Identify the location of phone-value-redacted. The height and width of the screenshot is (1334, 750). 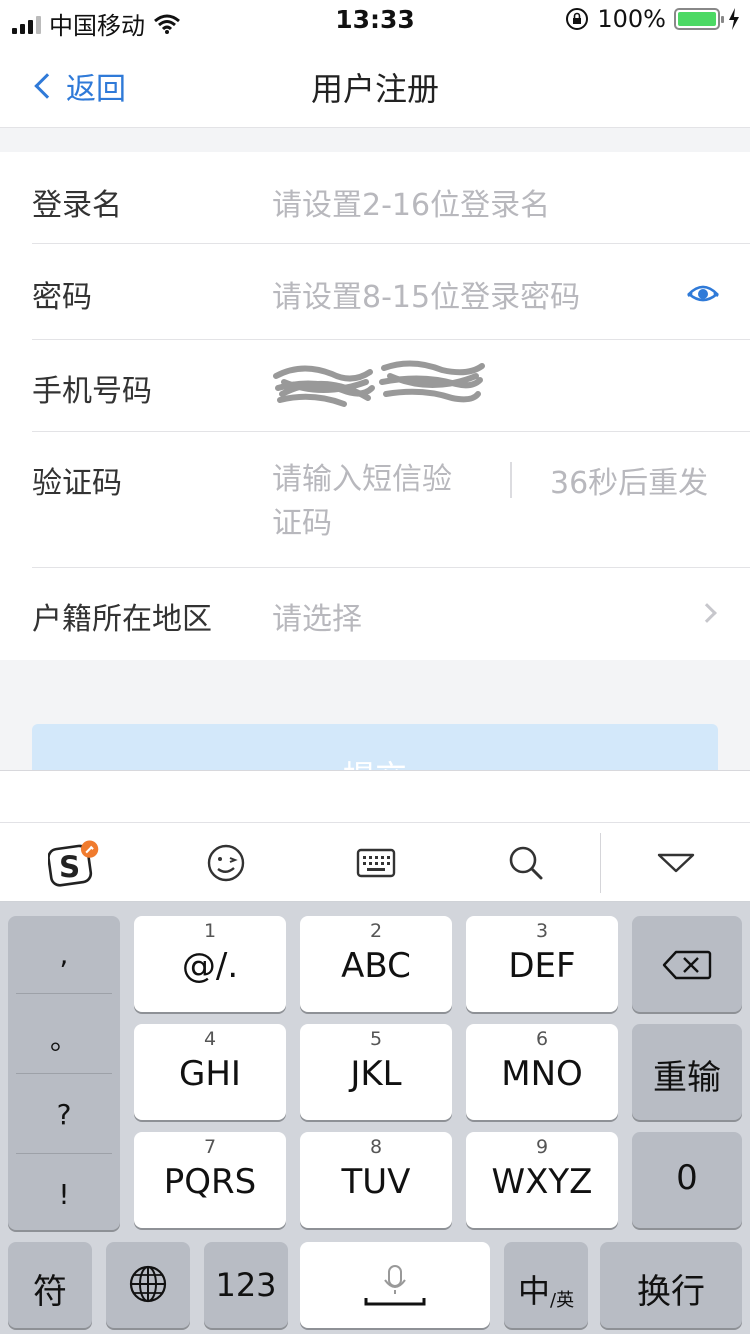
(379, 383).